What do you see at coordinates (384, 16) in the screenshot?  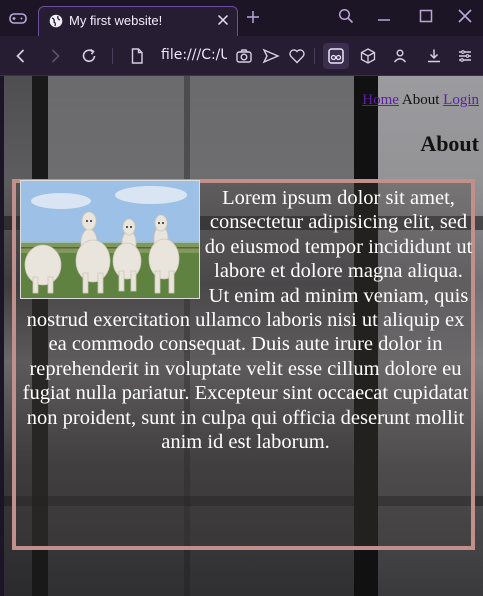 I see `minimize-icon` at bounding box center [384, 16].